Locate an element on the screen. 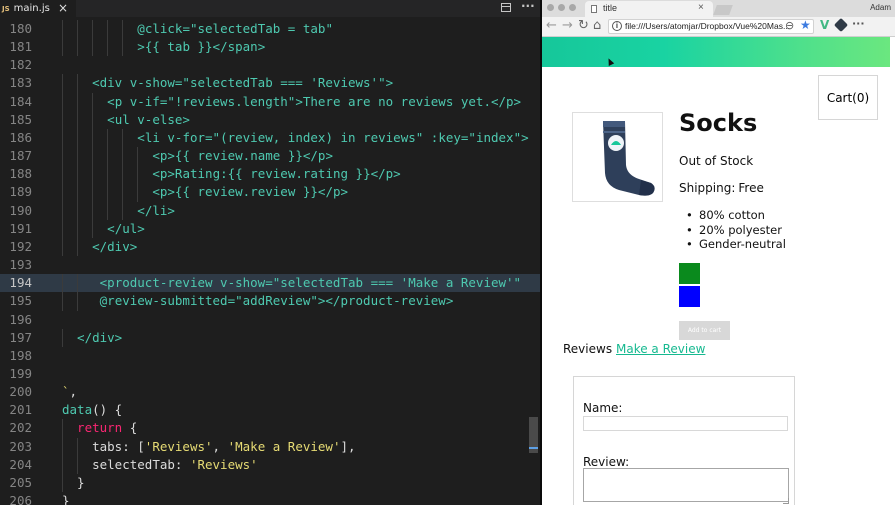  window-zoom-button is located at coordinates (572, 7).